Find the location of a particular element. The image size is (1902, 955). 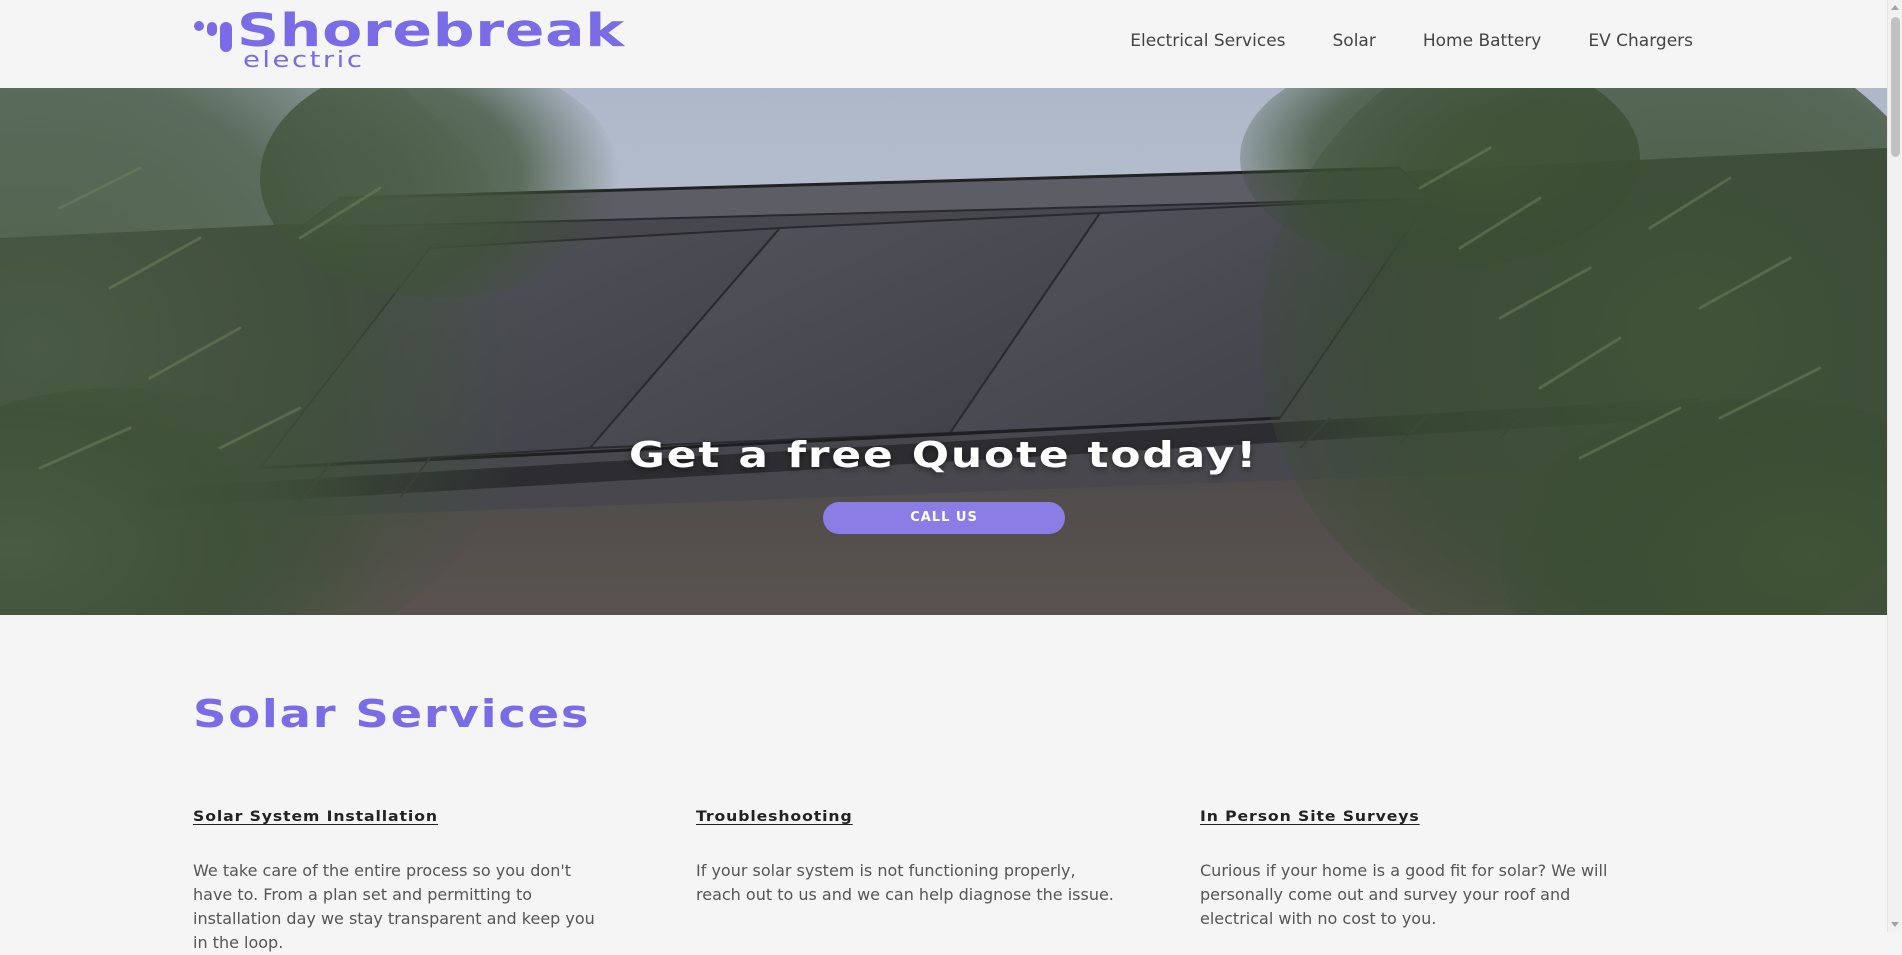

scrollbar-thumb is located at coordinates (1895, 87).